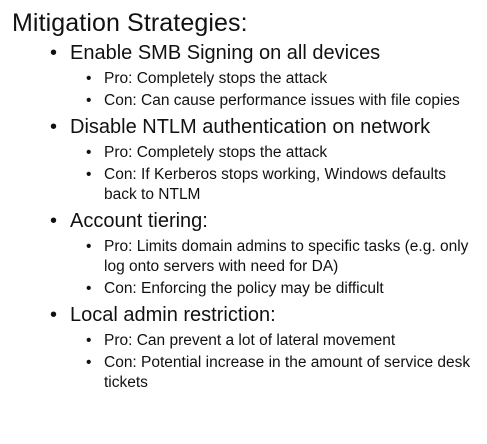  I want to click on strategy-label: Local admin restriction:, so click(173, 315).